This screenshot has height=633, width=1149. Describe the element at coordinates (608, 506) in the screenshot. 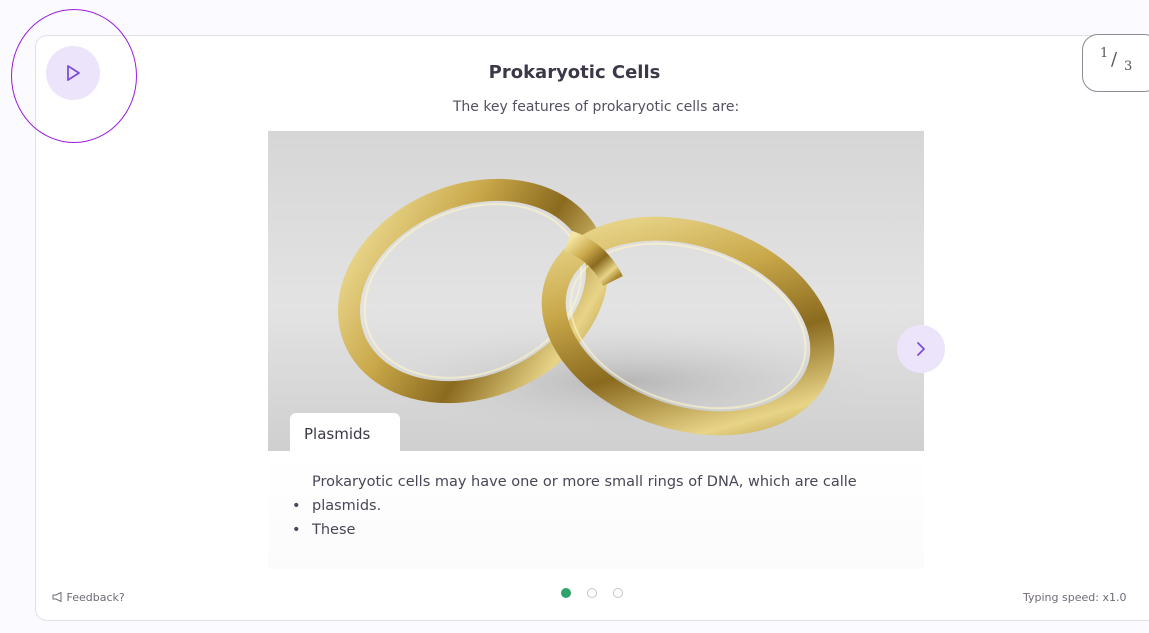

I see `bullet-item-continuation: plasmids.` at that location.